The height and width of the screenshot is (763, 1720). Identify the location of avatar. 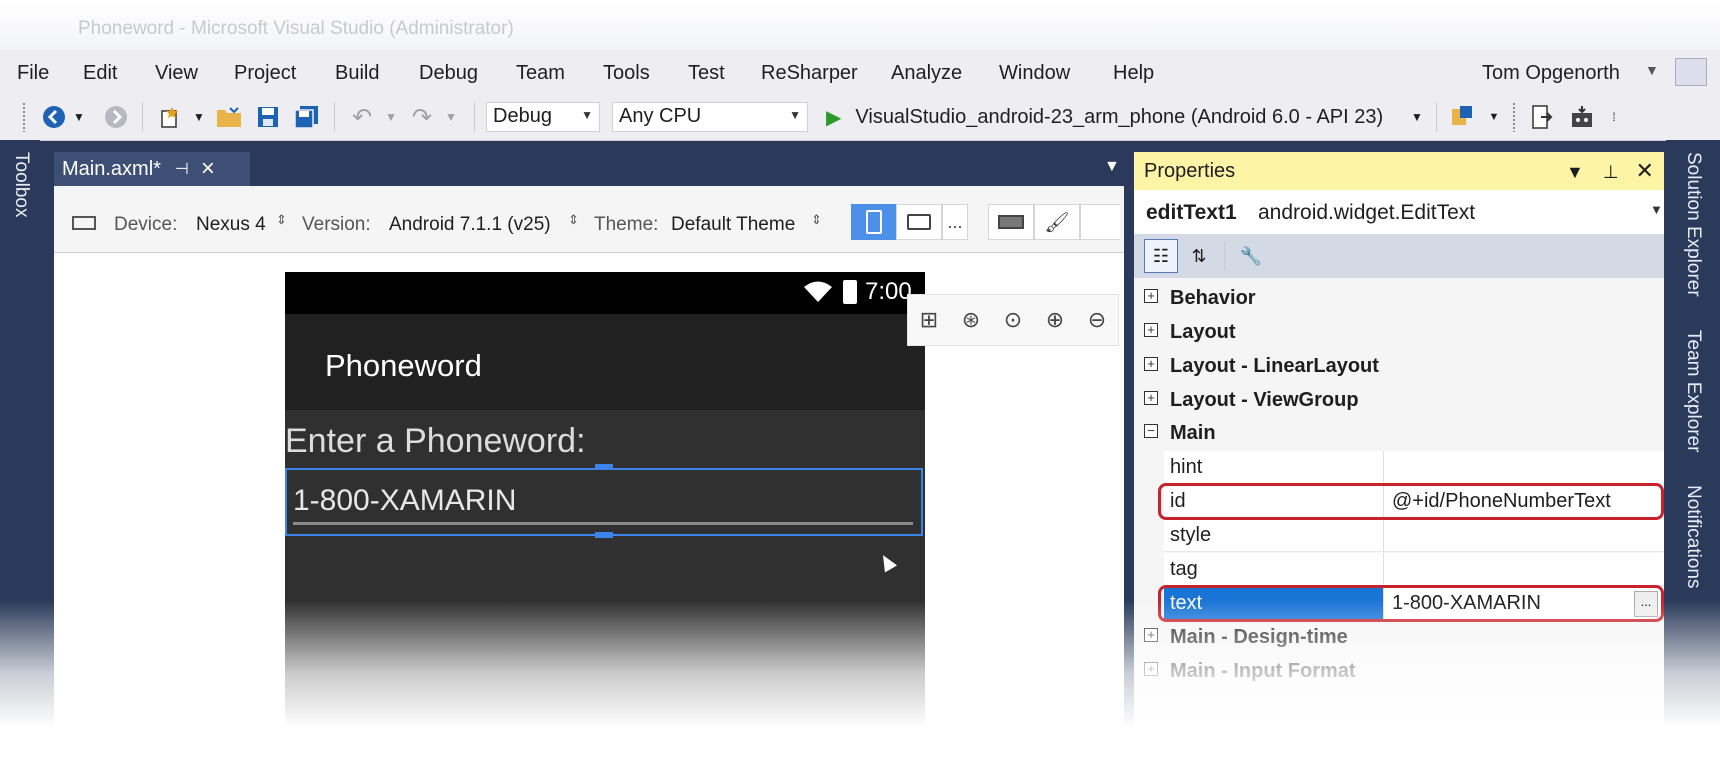
(1691, 72).